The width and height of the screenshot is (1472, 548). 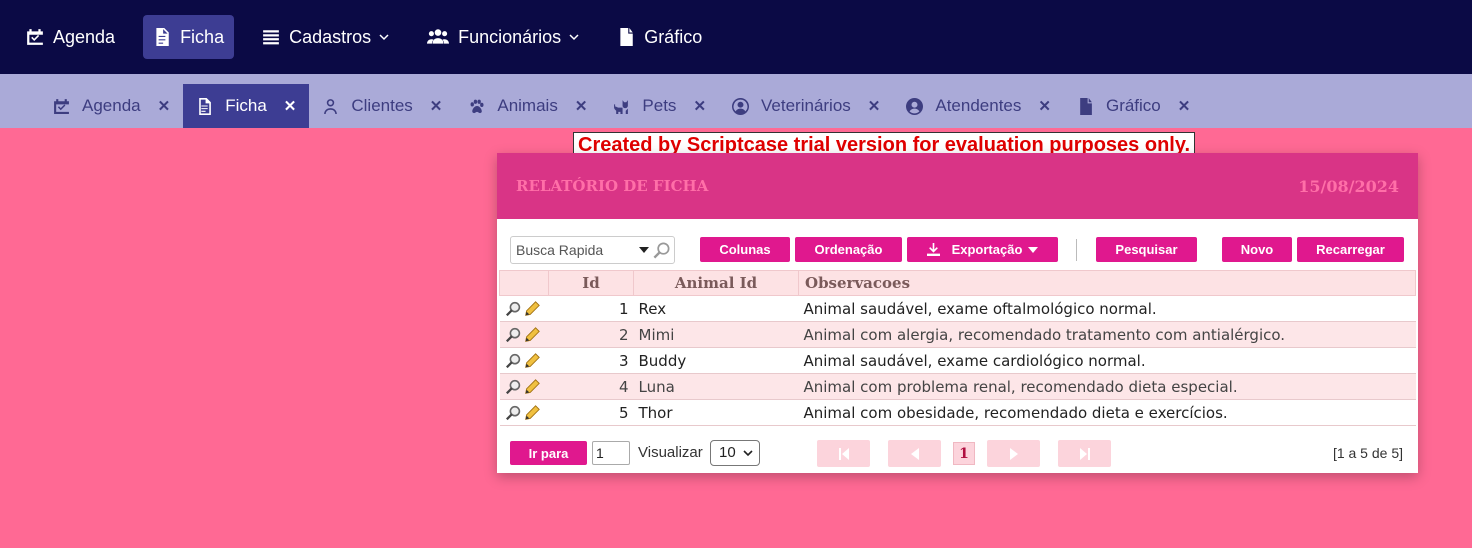 I want to click on nav-label: Funcionários, so click(x=510, y=36).